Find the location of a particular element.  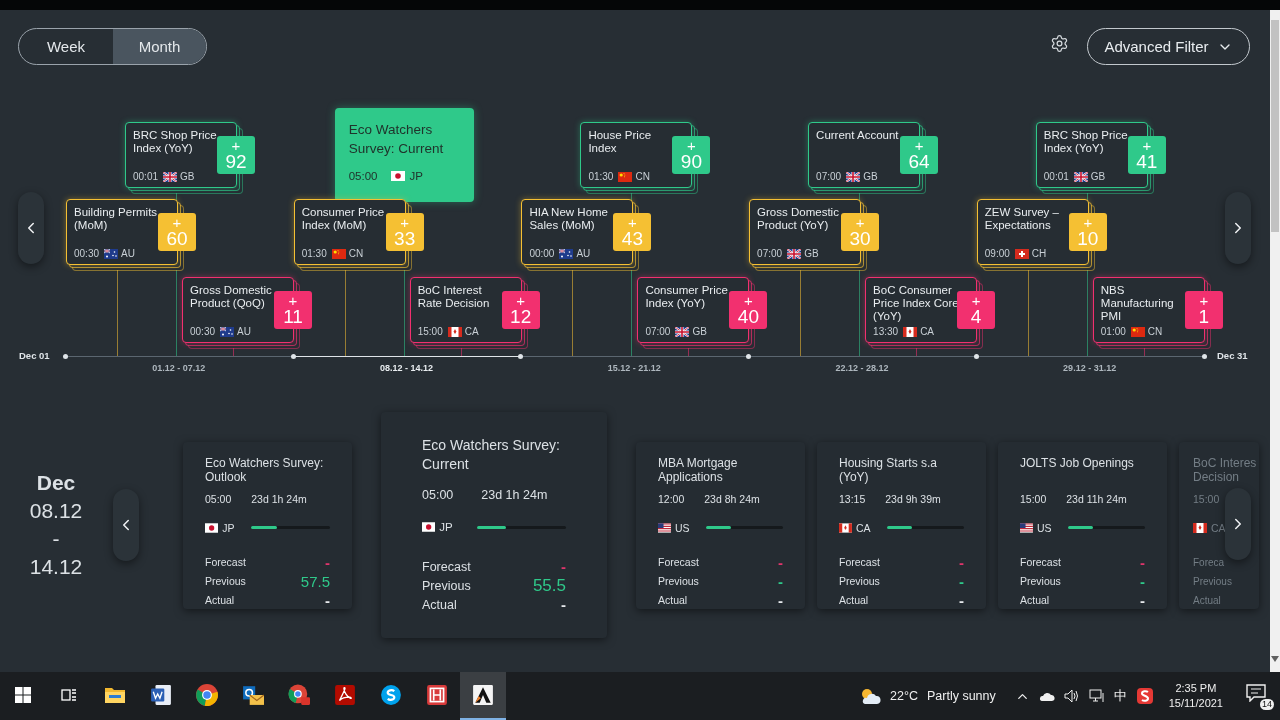

timeline-start-label: Dec 01 is located at coordinates (34, 355).